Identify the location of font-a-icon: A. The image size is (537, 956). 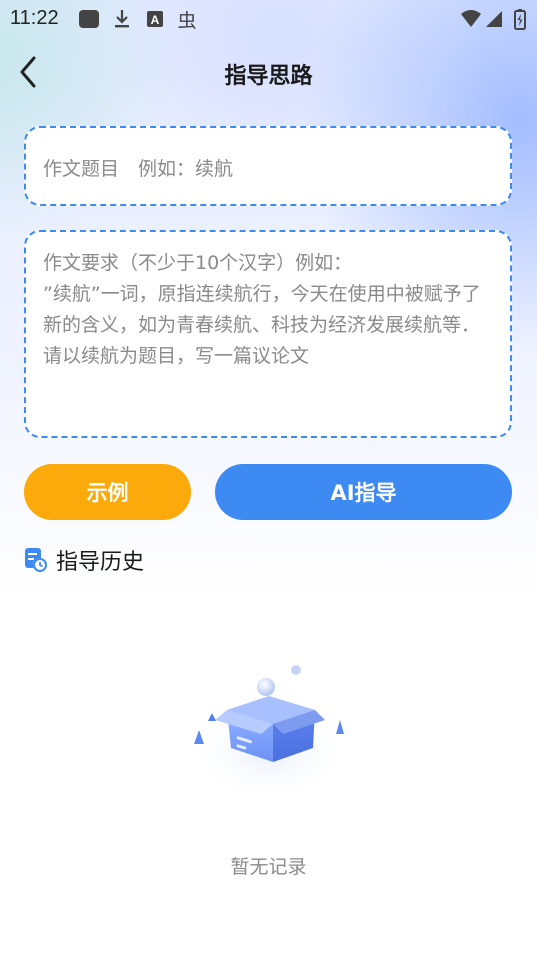
(155, 19).